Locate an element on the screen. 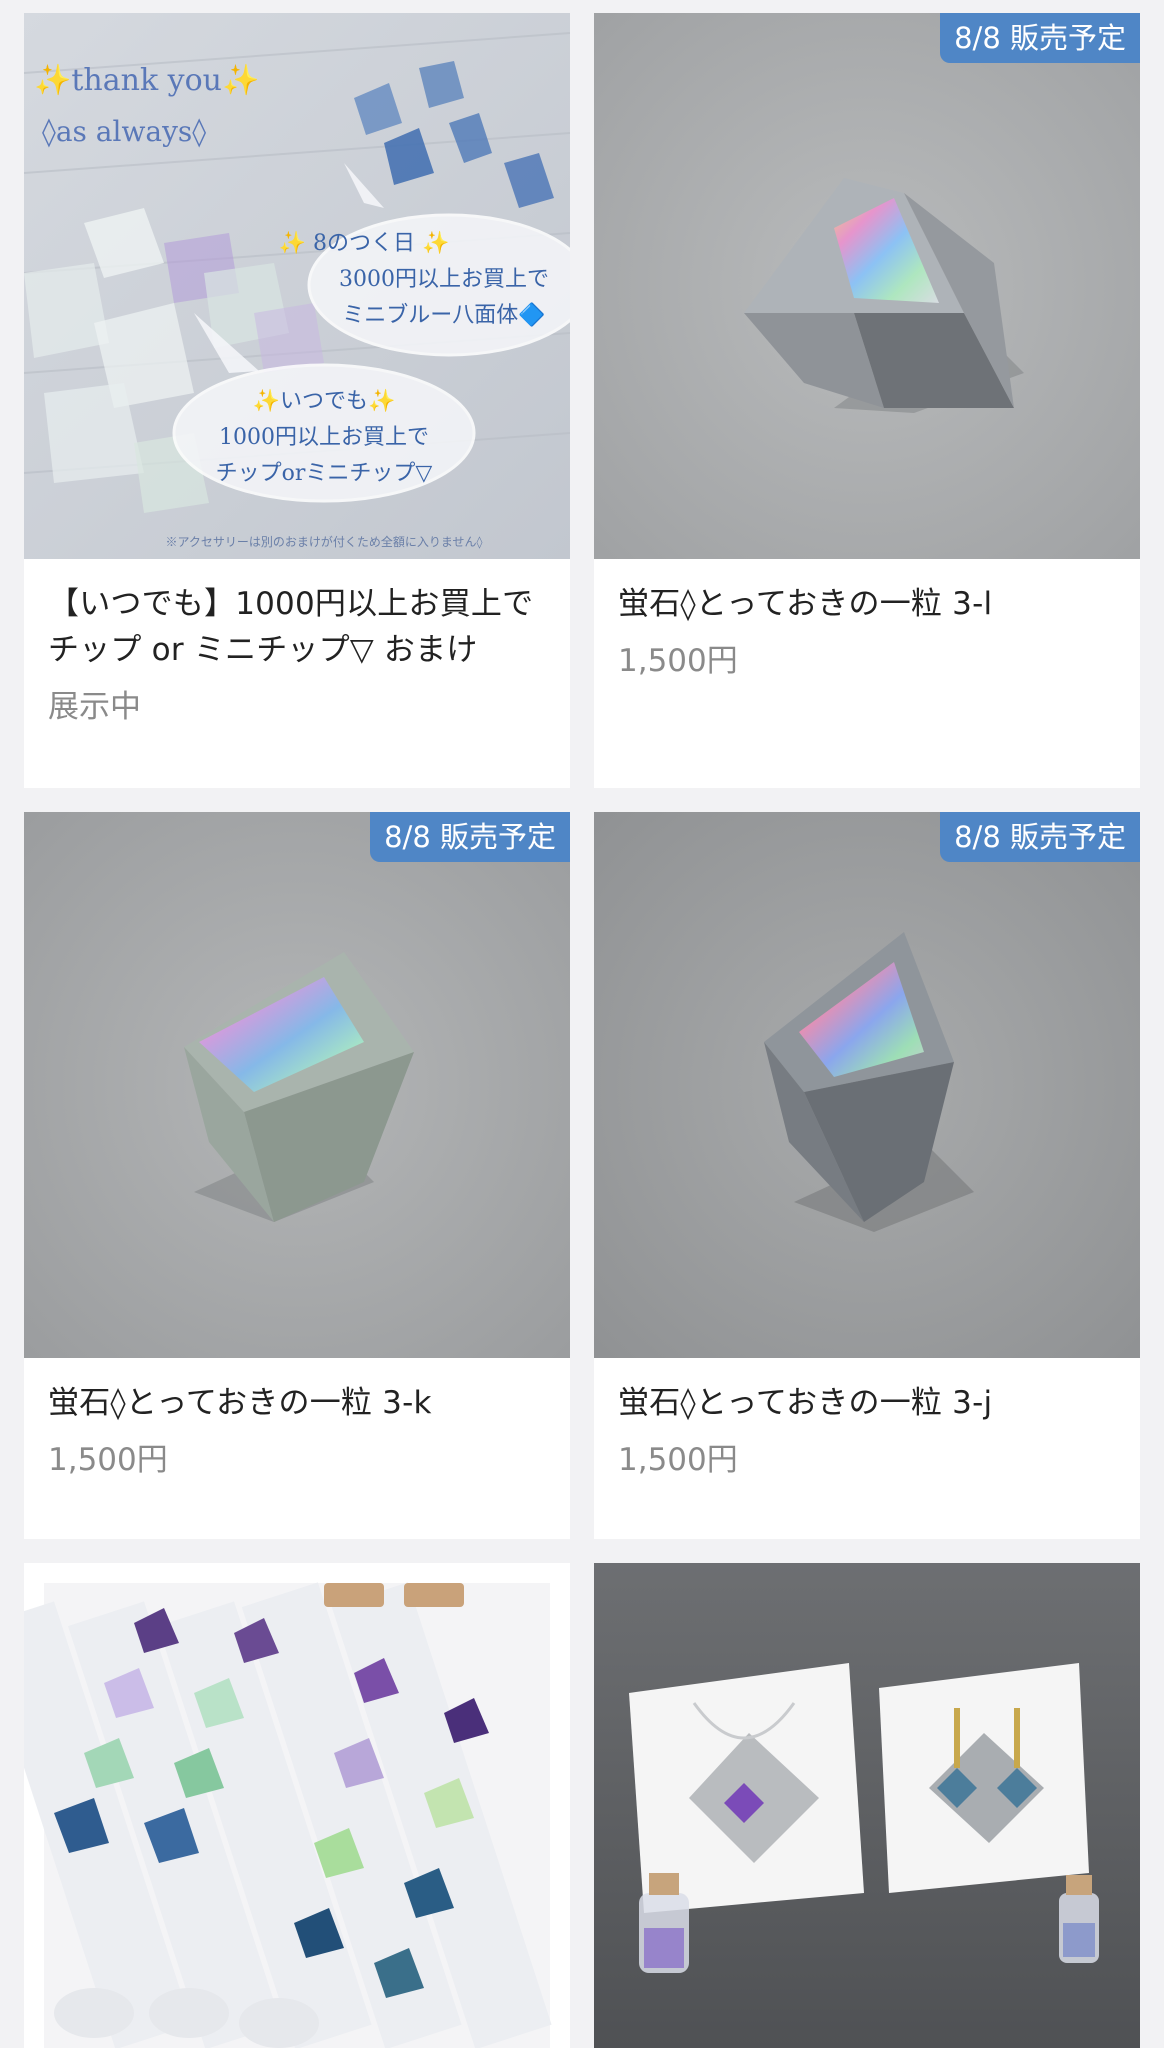  promo-bubble2-line1: ✨いつでも✨ is located at coordinates (324, 401).